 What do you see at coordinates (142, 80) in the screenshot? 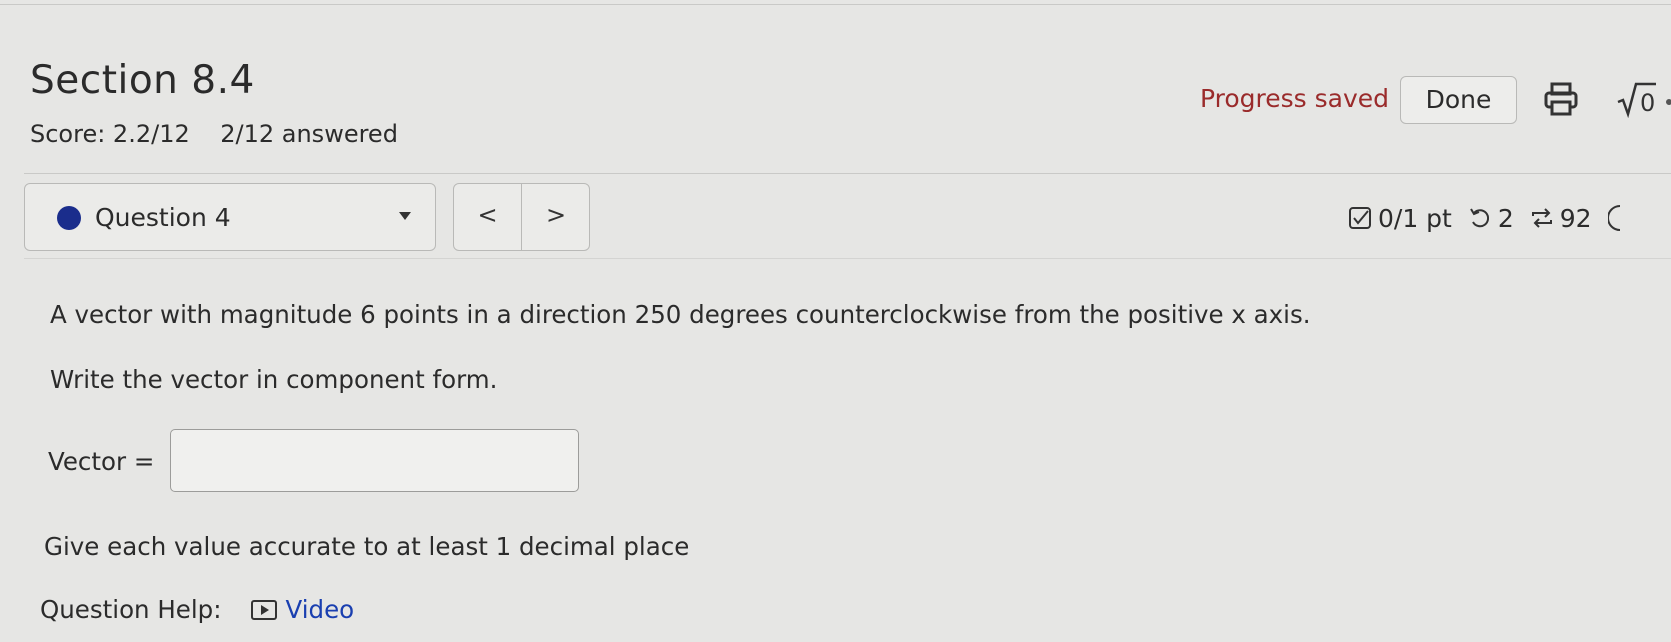
I see `page-title: Section 8.4` at bounding box center [142, 80].